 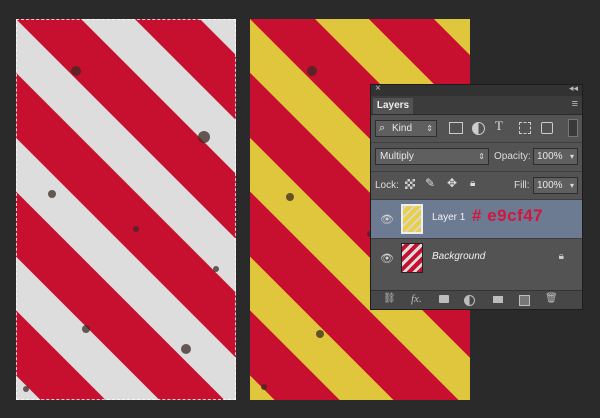 I want to click on opacity-value: 100%, so click(x=550, y=156).